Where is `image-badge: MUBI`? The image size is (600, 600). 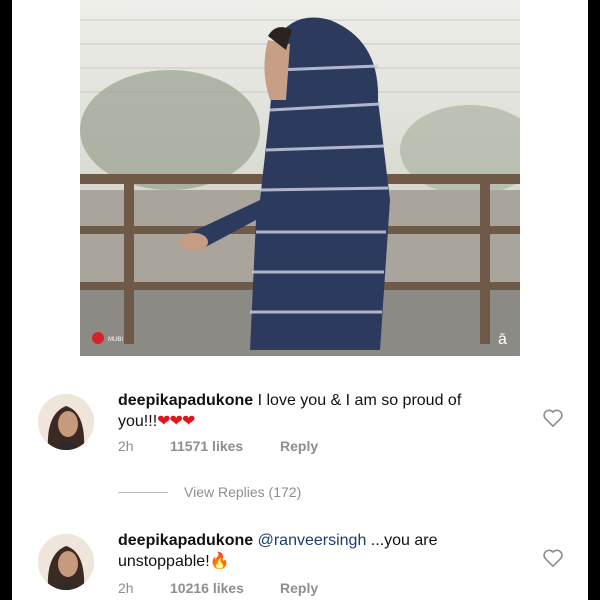
image-badge: MUBI is located at coordinates (115, 340).